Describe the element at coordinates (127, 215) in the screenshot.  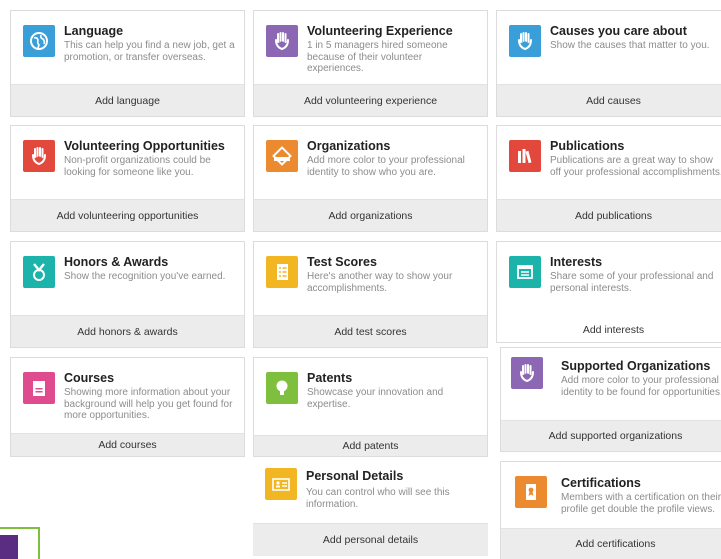
I see `add-volunteering-opportunities-button: Add volunteering opportunities` at that location.